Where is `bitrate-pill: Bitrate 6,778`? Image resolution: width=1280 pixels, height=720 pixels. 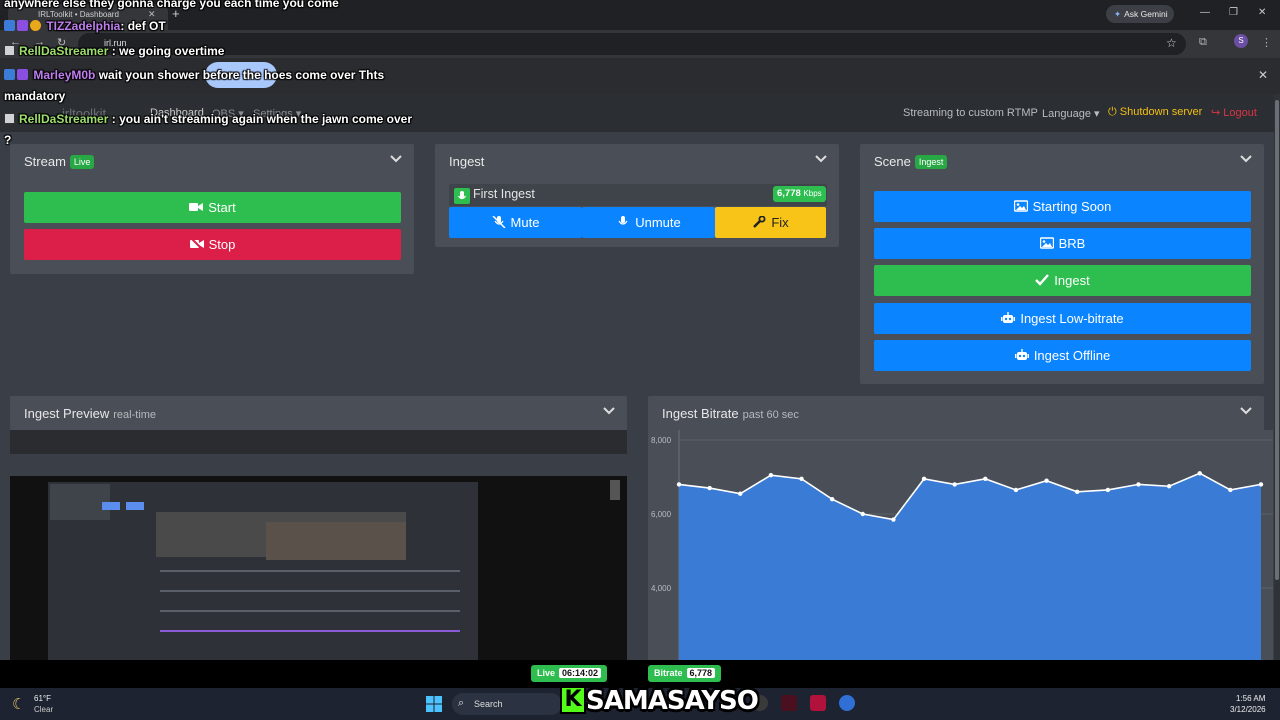
bitrate-pill: Bitrate 6,778 is located at coordinates (685, 673).